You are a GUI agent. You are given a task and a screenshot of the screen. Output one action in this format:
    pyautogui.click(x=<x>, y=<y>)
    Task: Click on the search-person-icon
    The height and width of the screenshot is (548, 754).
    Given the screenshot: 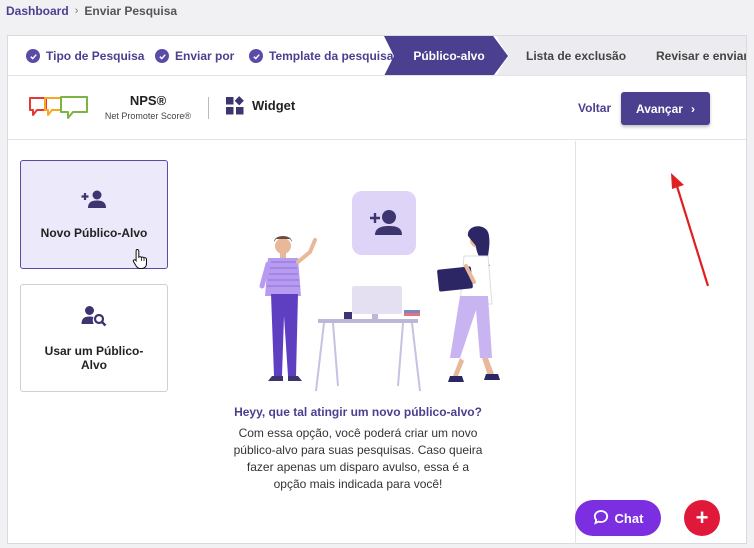 What is the action you would take?
    pyautogui.click(x=94, y=317)
    